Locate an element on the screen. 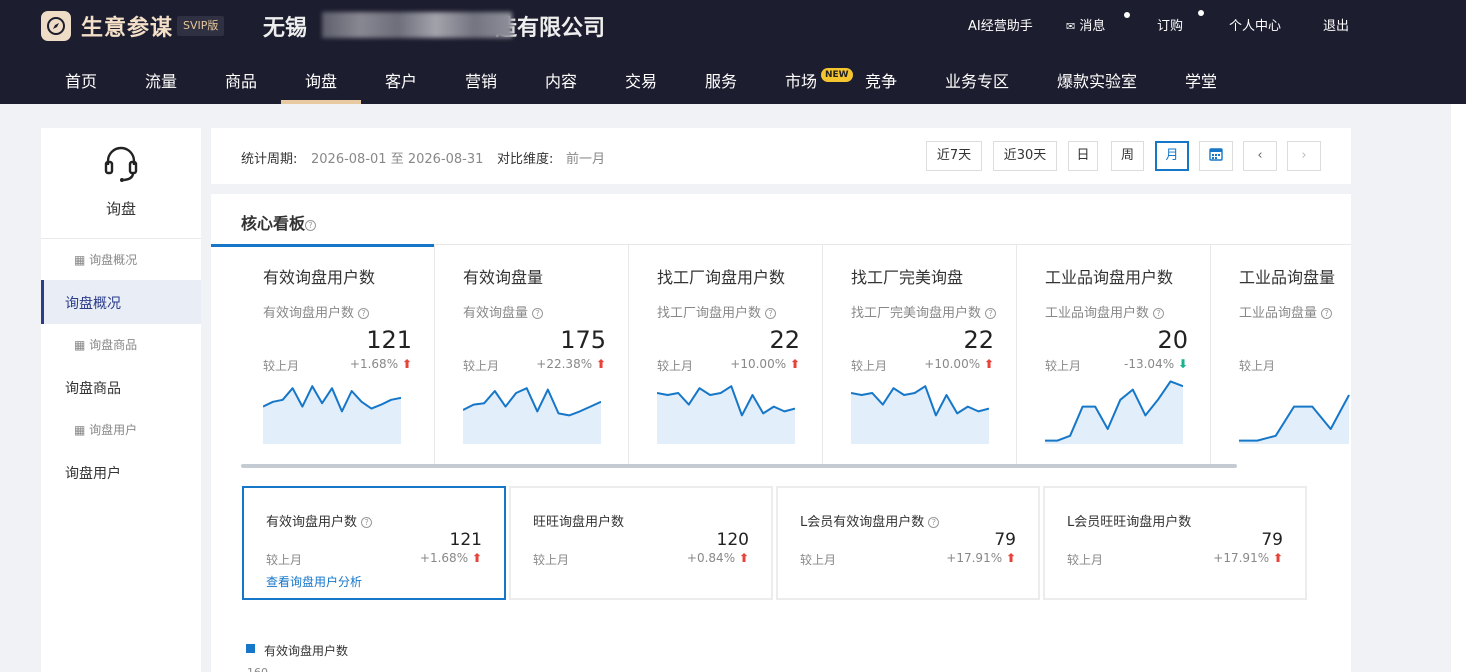 The width and height of the screenshot is (1466, 672). nav-home: 首页 is located at coordinates (81, 80).